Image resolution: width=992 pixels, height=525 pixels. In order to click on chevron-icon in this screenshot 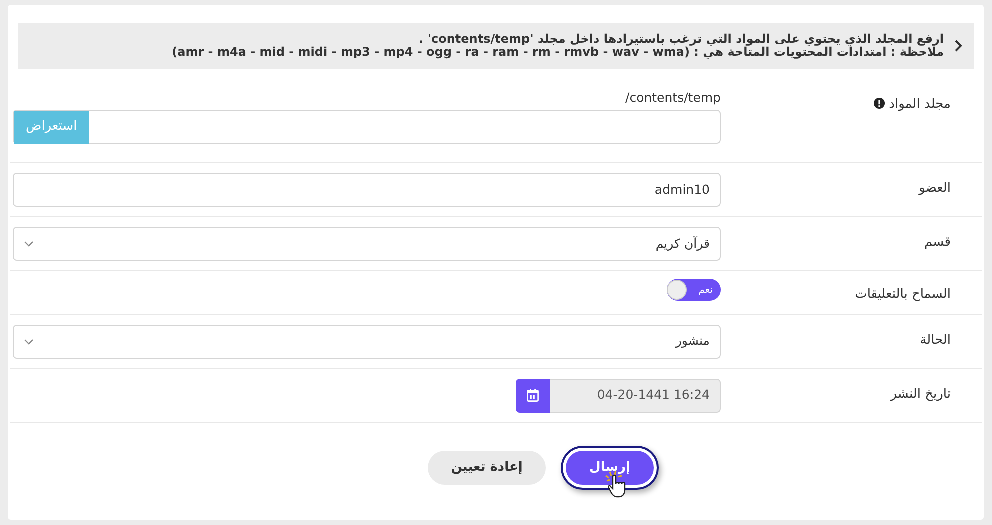, I will do `click(958, 46)`.